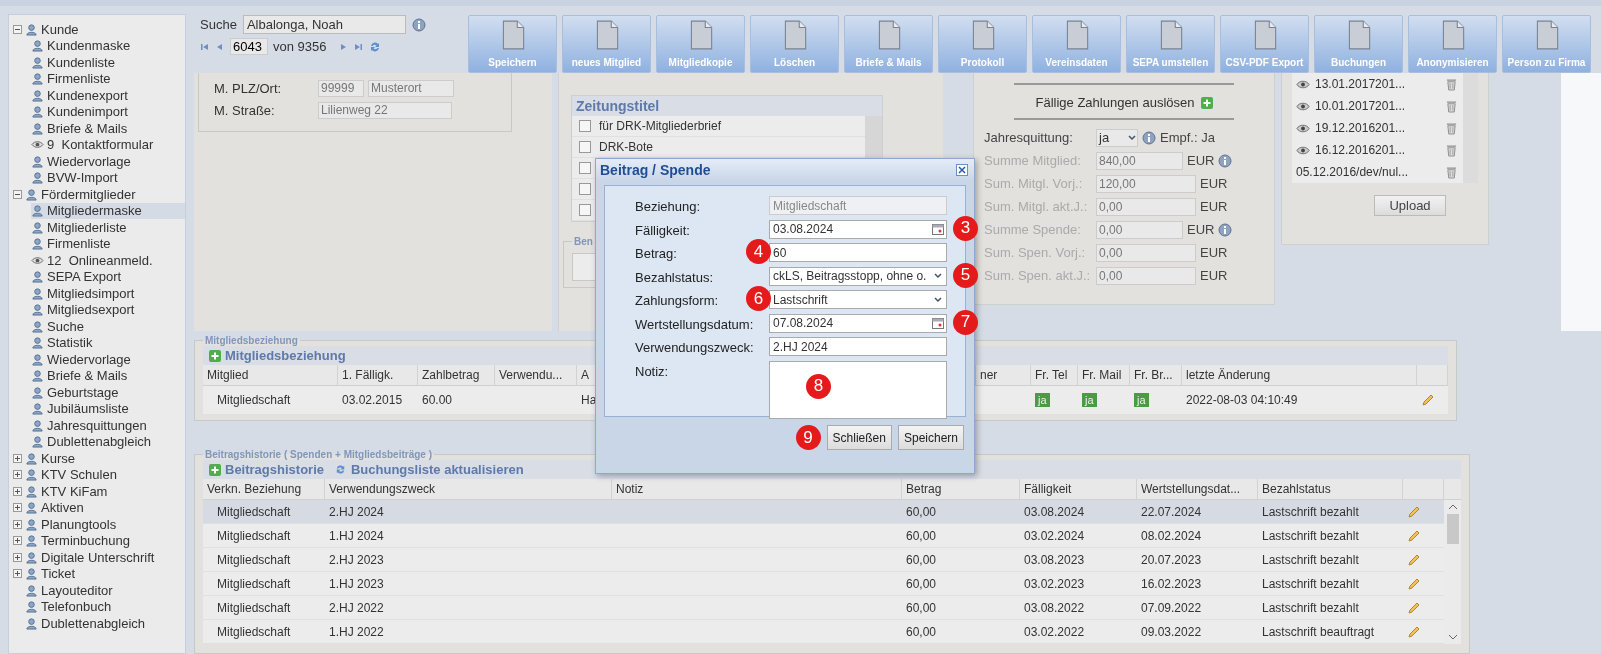 The width and height of the screenshot is (1601, 654). Describe the element at coordinates (108, 210) in the screenshot. I see `tree-item: Mitgliedermaske` at that location.